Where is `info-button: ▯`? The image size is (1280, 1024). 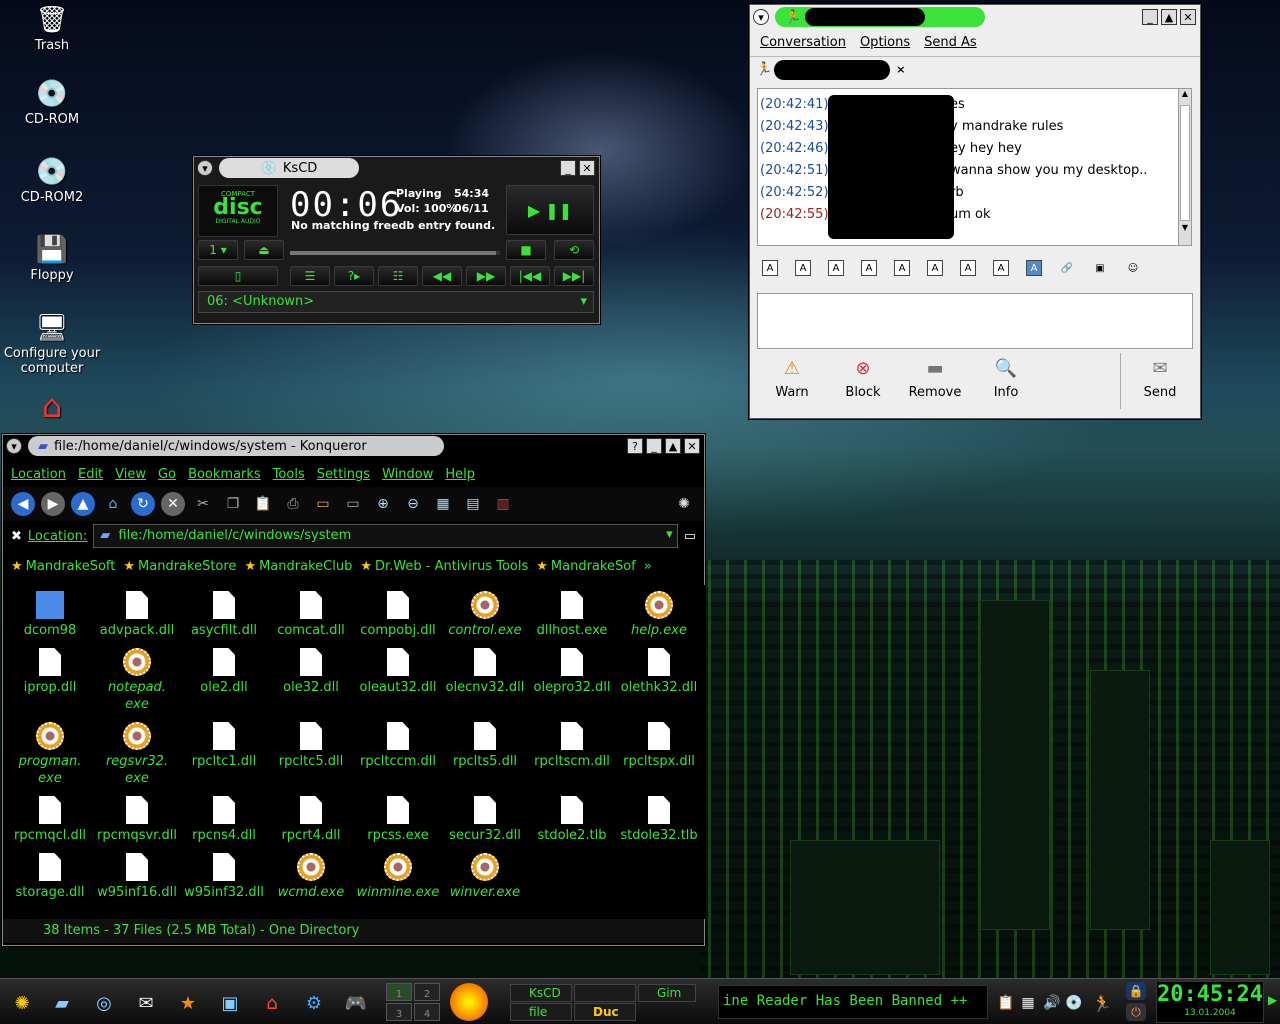 info-button: ▯ is located at coordinates (238, 276).